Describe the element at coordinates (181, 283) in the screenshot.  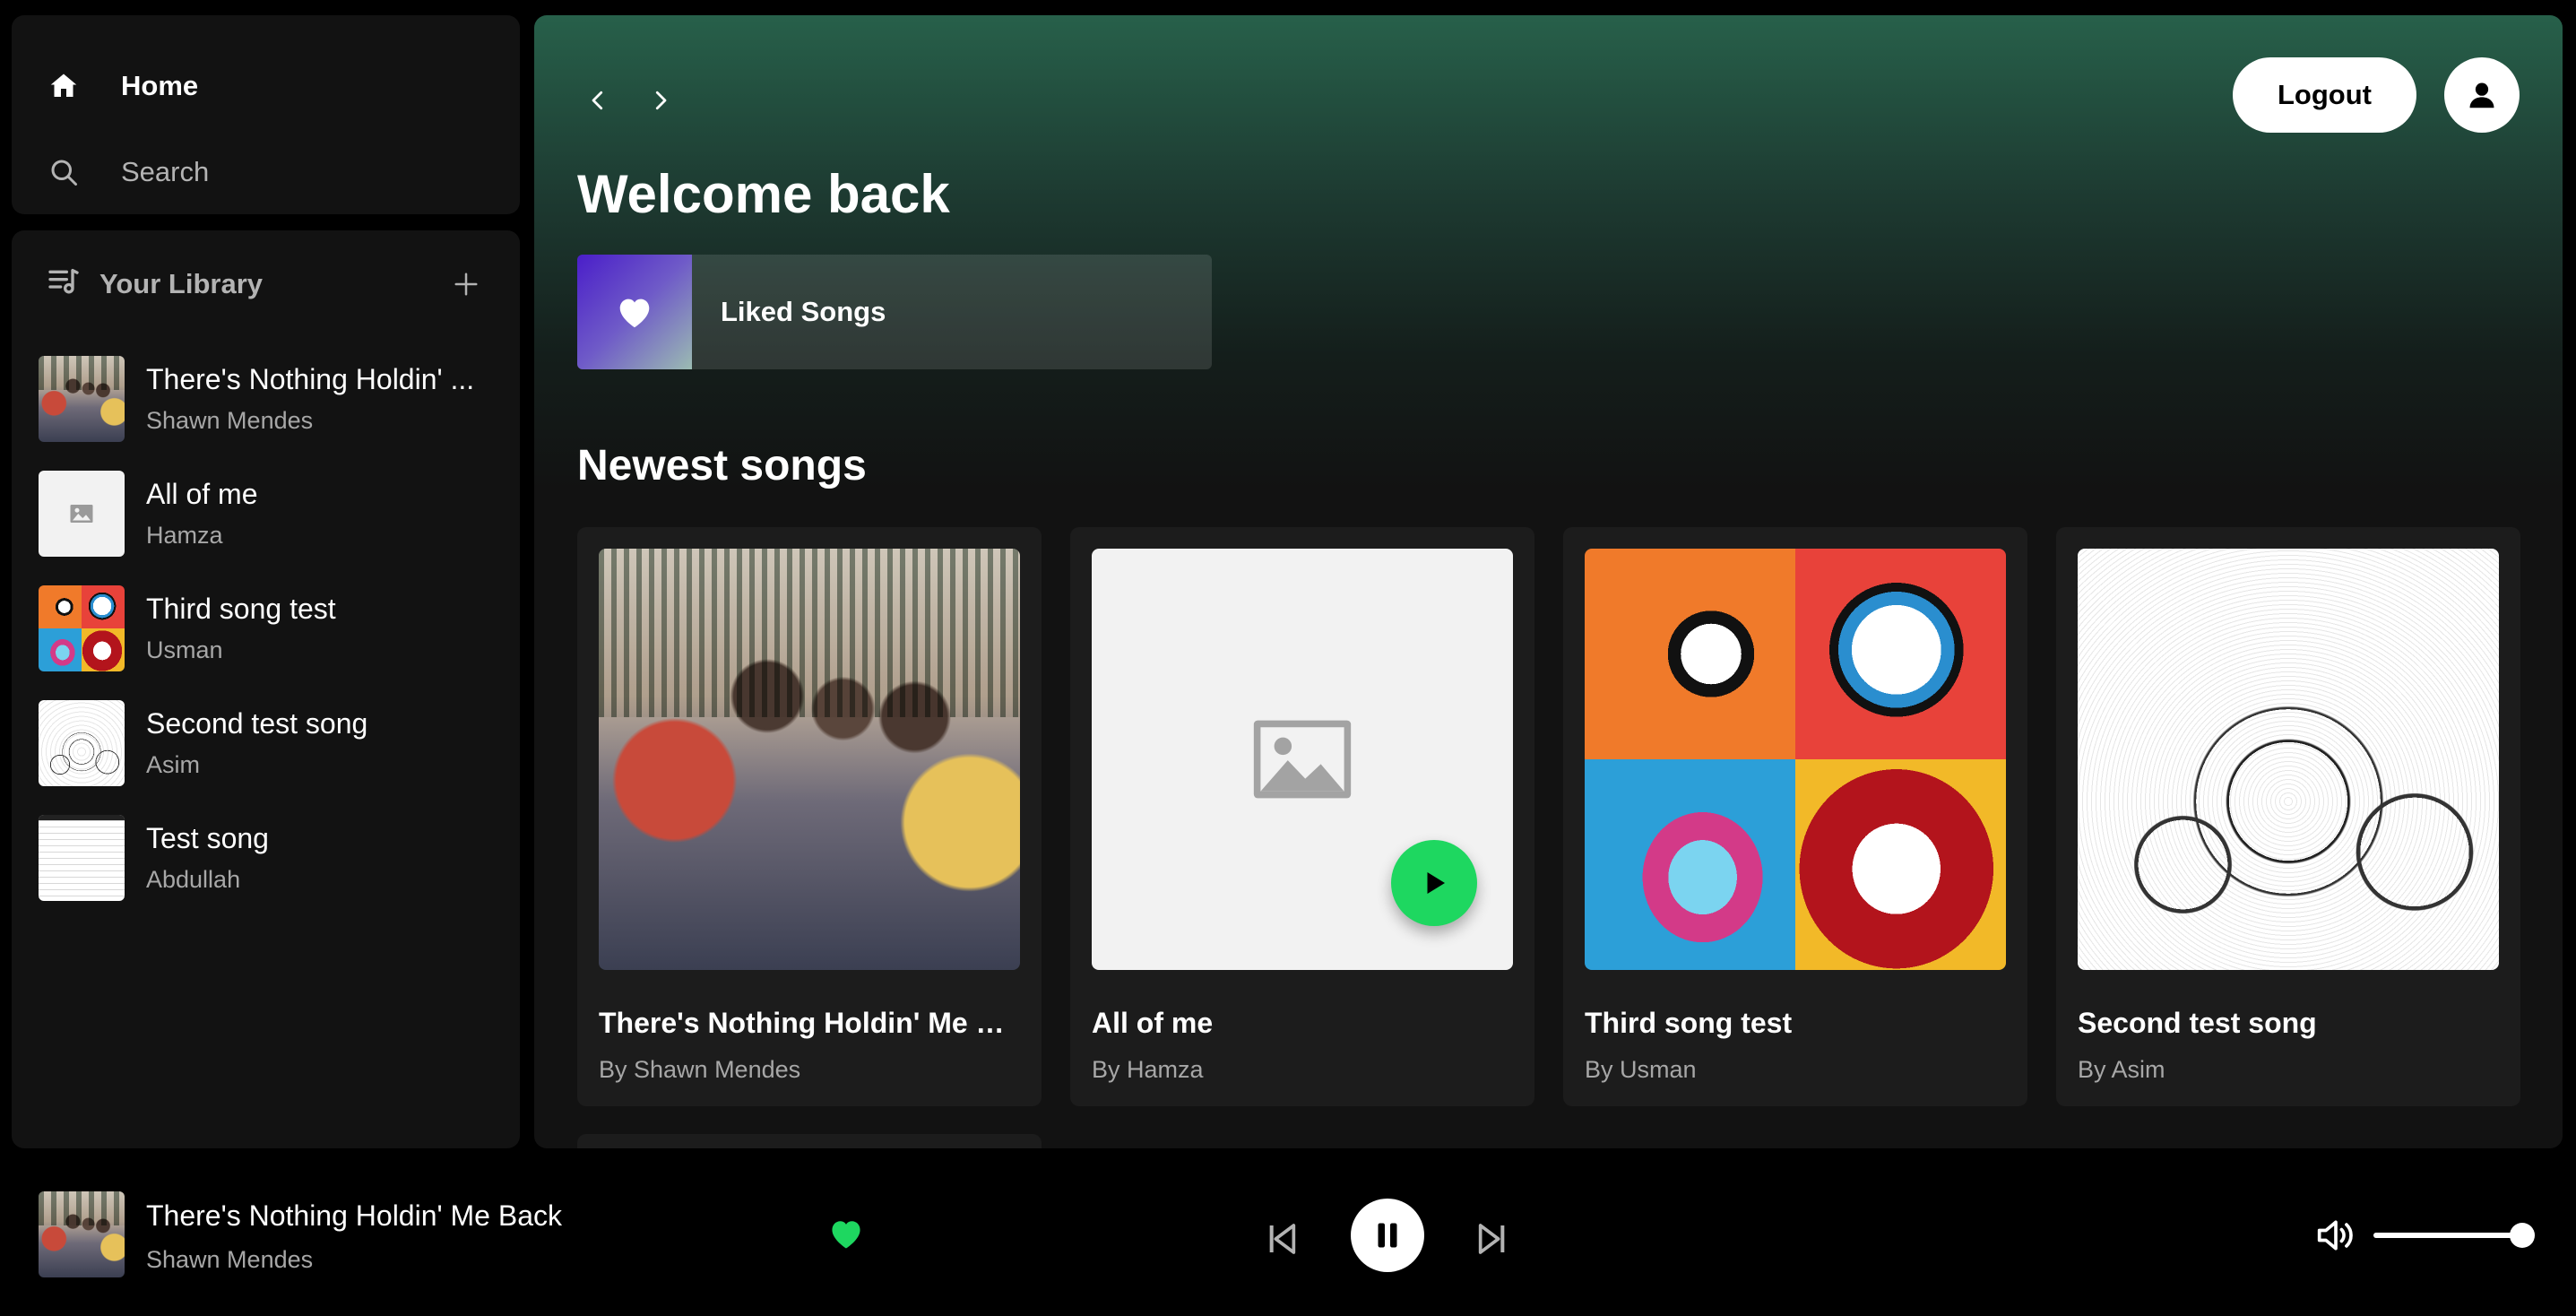
I see `library-title: Your Library` at that location.